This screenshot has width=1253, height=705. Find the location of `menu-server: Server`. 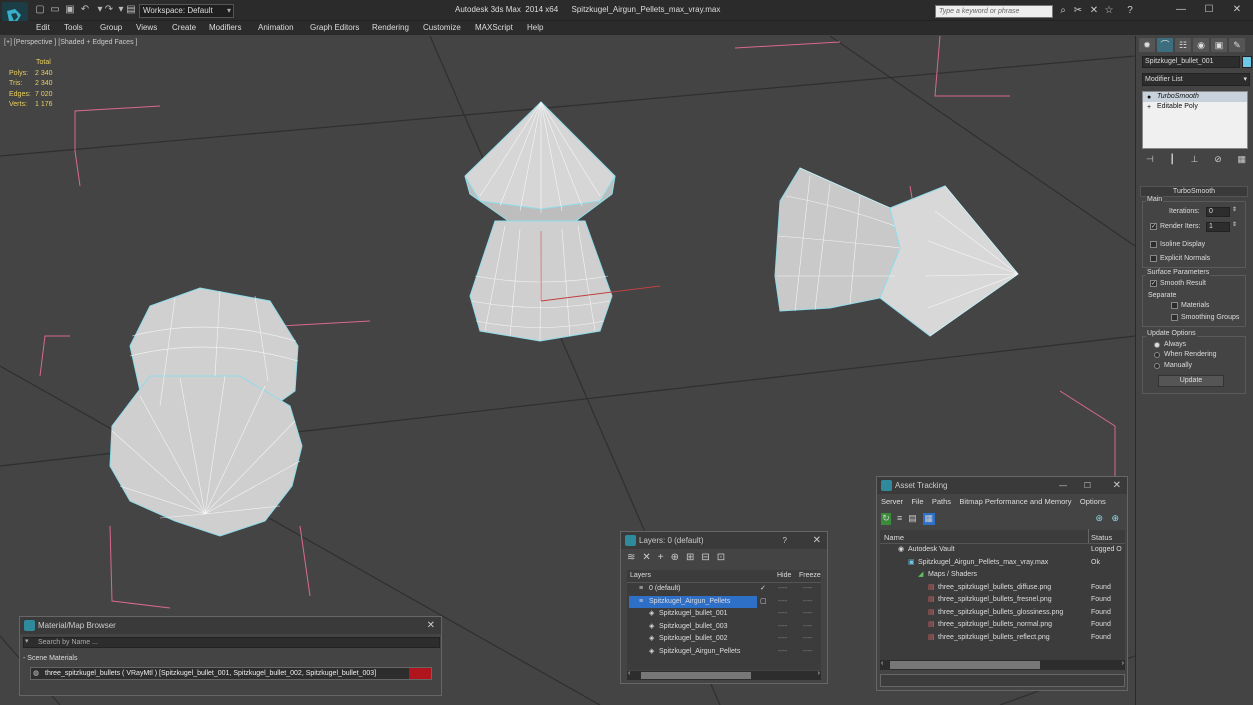

menu-server: Server is located at coordinates (892, 501).